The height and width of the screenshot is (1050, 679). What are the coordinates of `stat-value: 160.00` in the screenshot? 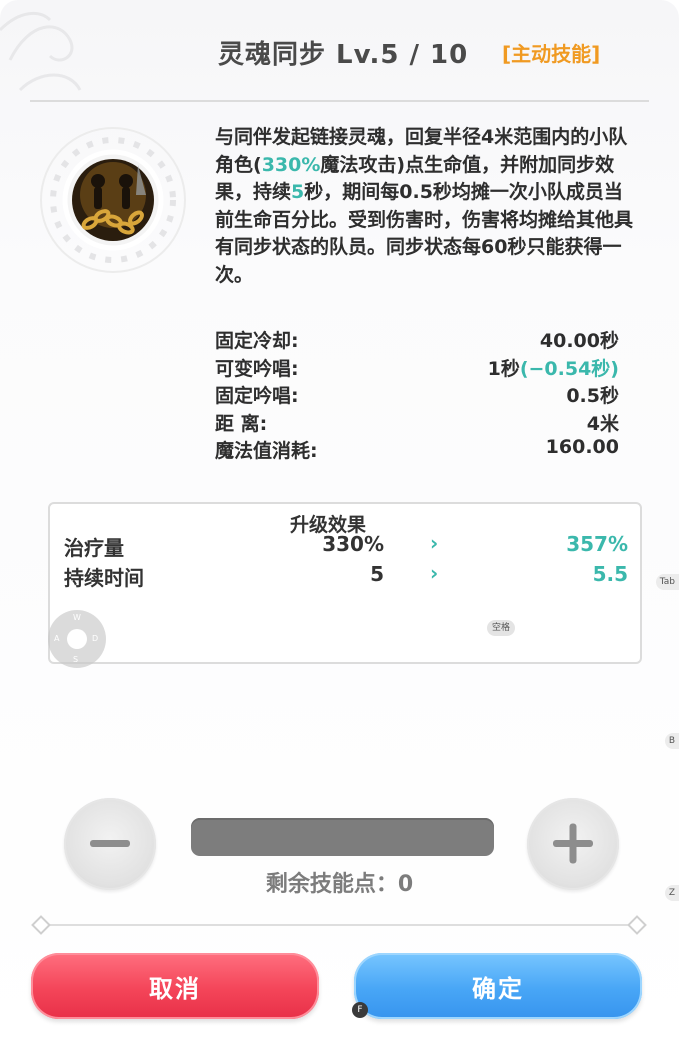 It's located at (582, 447).